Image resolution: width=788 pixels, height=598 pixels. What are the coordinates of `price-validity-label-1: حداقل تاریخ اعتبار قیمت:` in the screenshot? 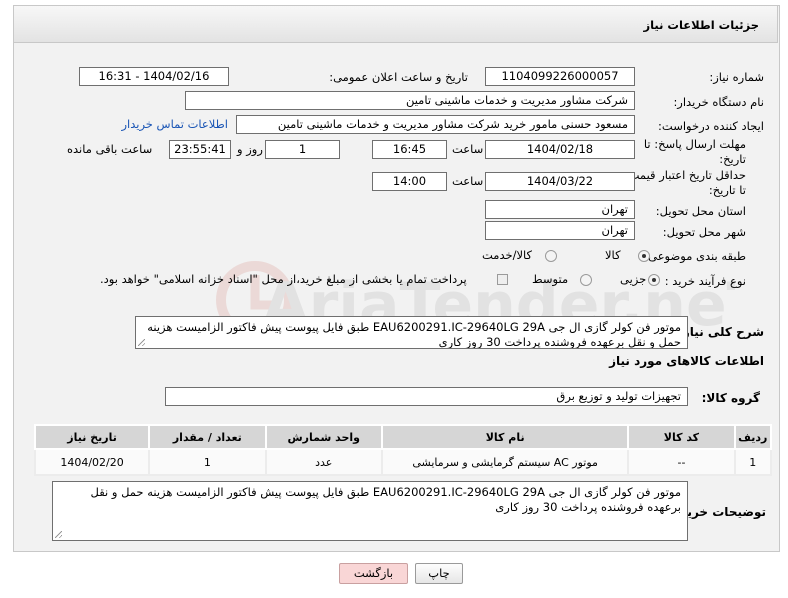 It's located at (685, 175).